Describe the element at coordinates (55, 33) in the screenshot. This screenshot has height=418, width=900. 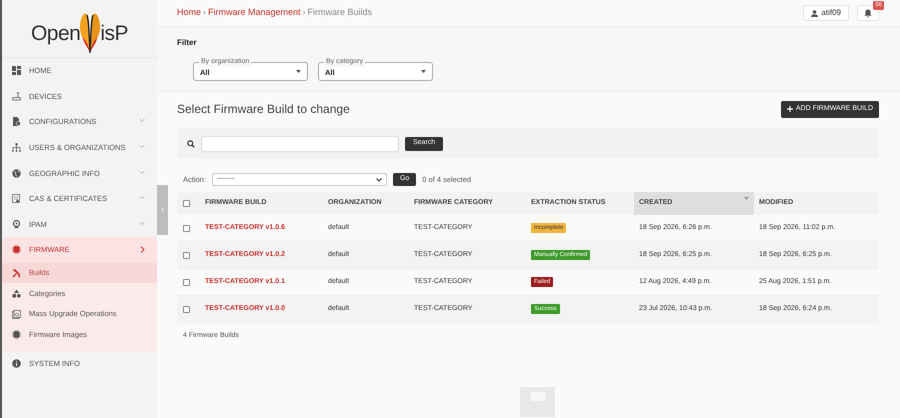
I see `logo-text: Open` at that location.